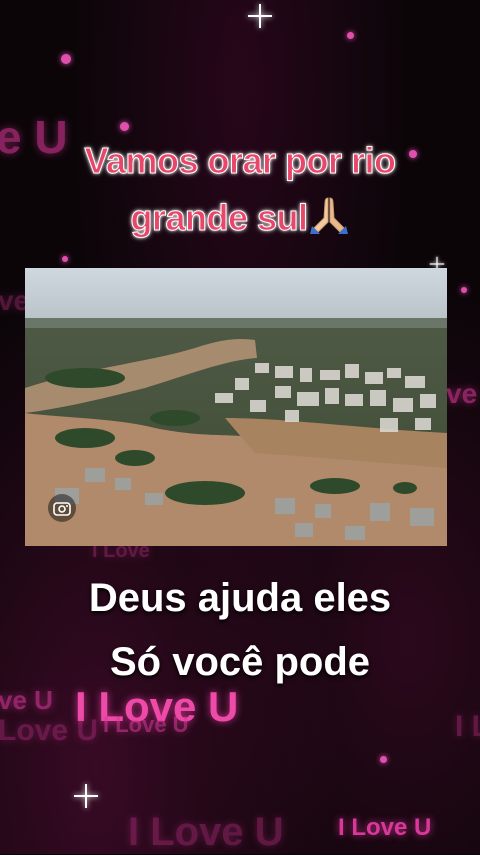 The image size is (480, 855). I want to click on camera-lens-icon, so click(62, 509).